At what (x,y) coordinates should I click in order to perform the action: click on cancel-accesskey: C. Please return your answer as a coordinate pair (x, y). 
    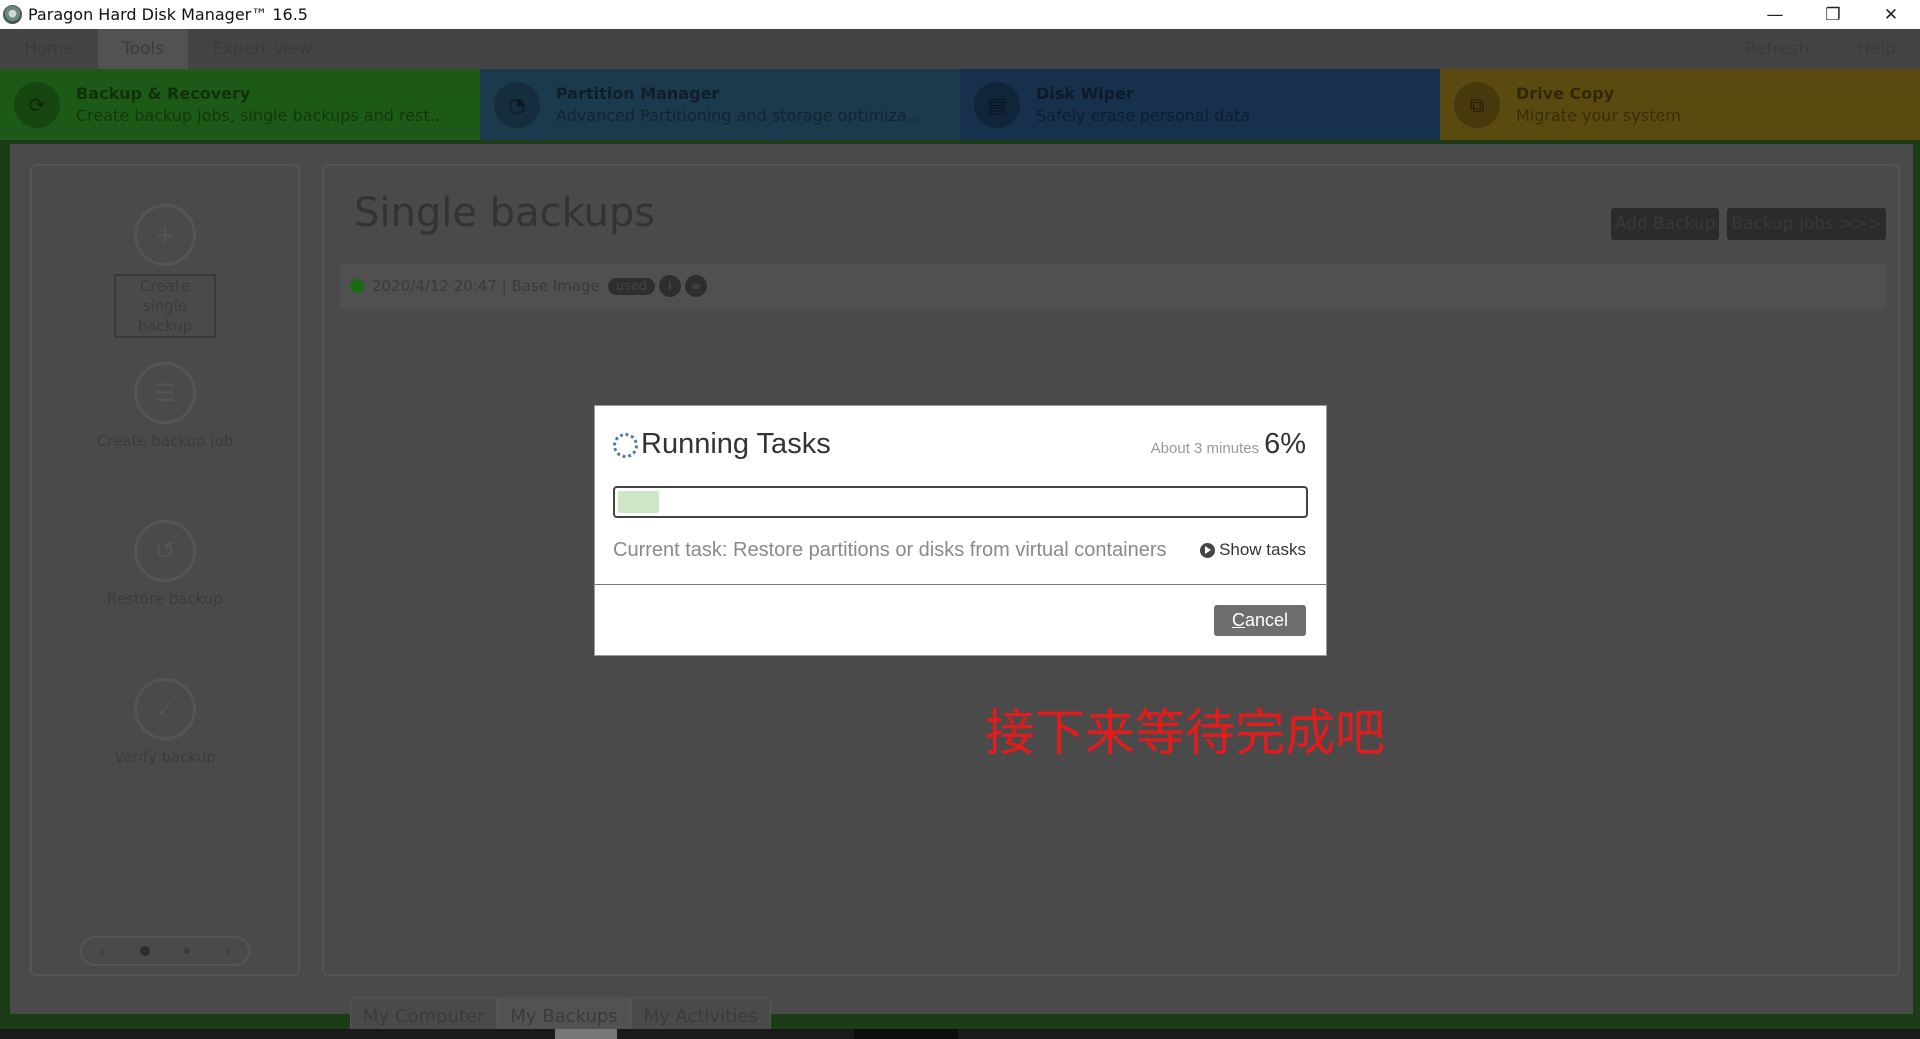
    Looking at the image, I should click on (1238, 620).